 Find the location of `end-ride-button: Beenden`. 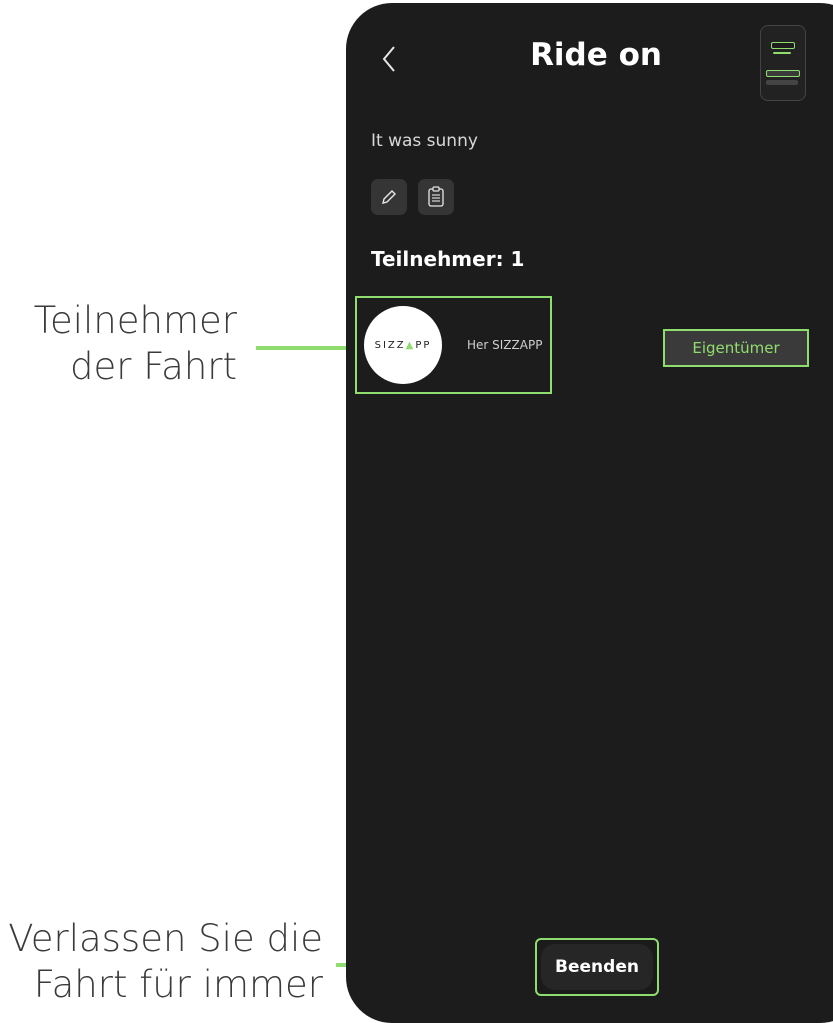

end-ride-button: Beenden is located at coordinates (597, 967).